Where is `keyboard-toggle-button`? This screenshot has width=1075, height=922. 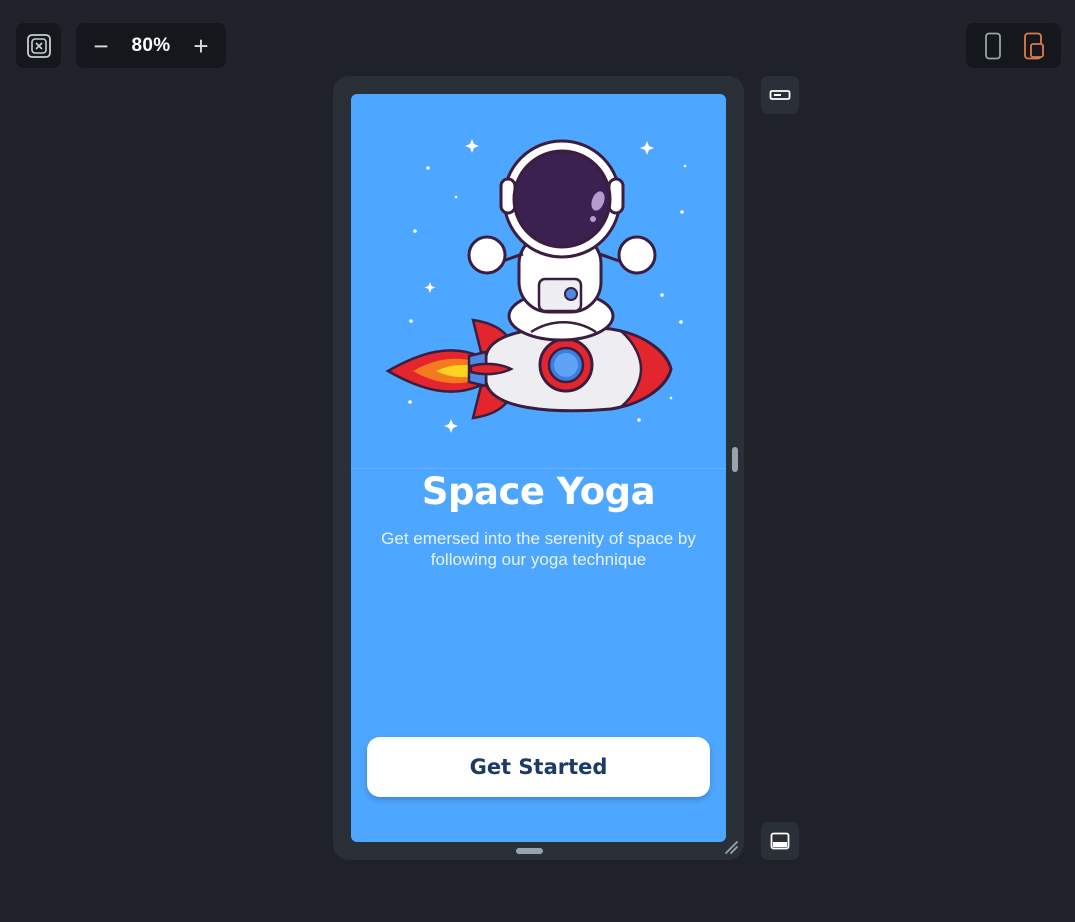
keyboard-toggle-button is located at coordinates (780, 841).